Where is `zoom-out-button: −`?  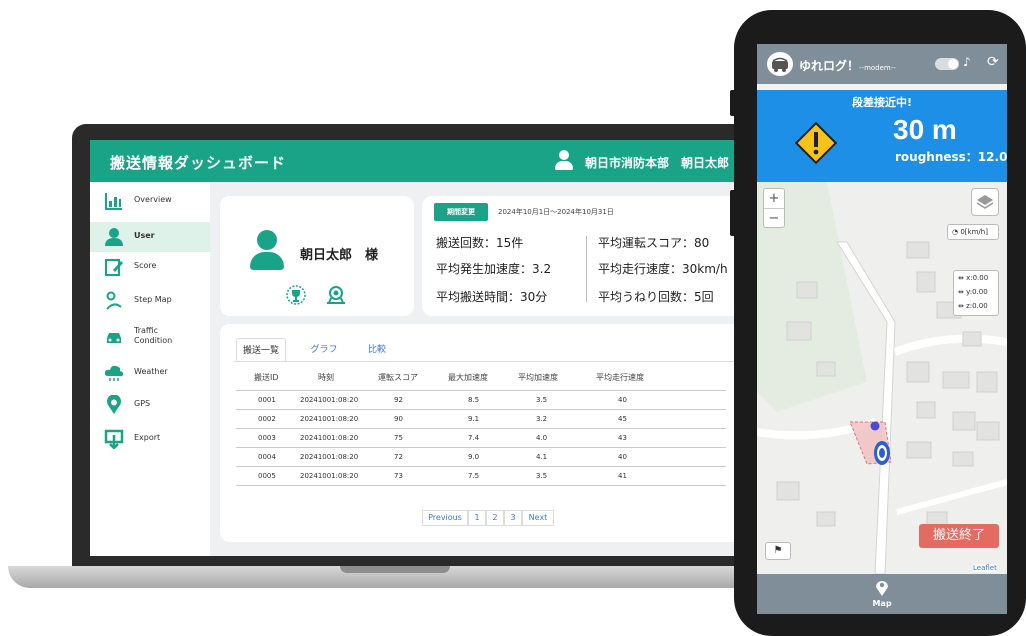
zoom-out-button: − is located at coordinates (774, 217).